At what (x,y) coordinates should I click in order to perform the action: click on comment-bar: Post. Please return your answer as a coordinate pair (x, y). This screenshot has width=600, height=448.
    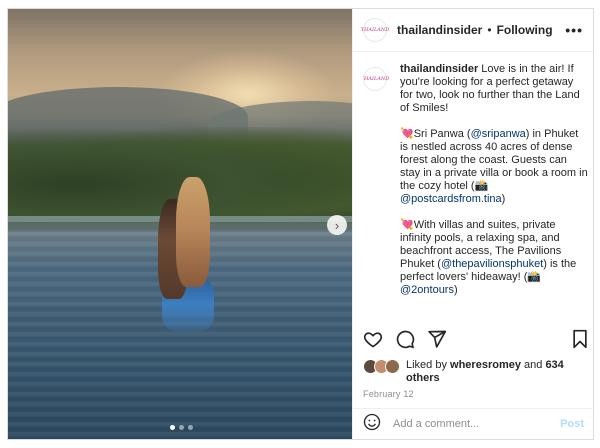
    Looking at the image, I should click on (473, 423).